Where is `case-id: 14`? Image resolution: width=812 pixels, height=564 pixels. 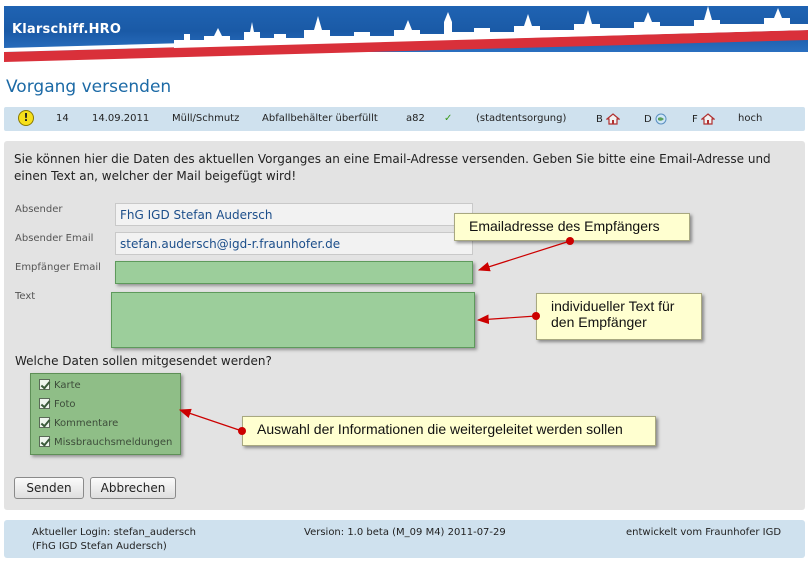 case-id: 14 is located at coordinates (62, 118).